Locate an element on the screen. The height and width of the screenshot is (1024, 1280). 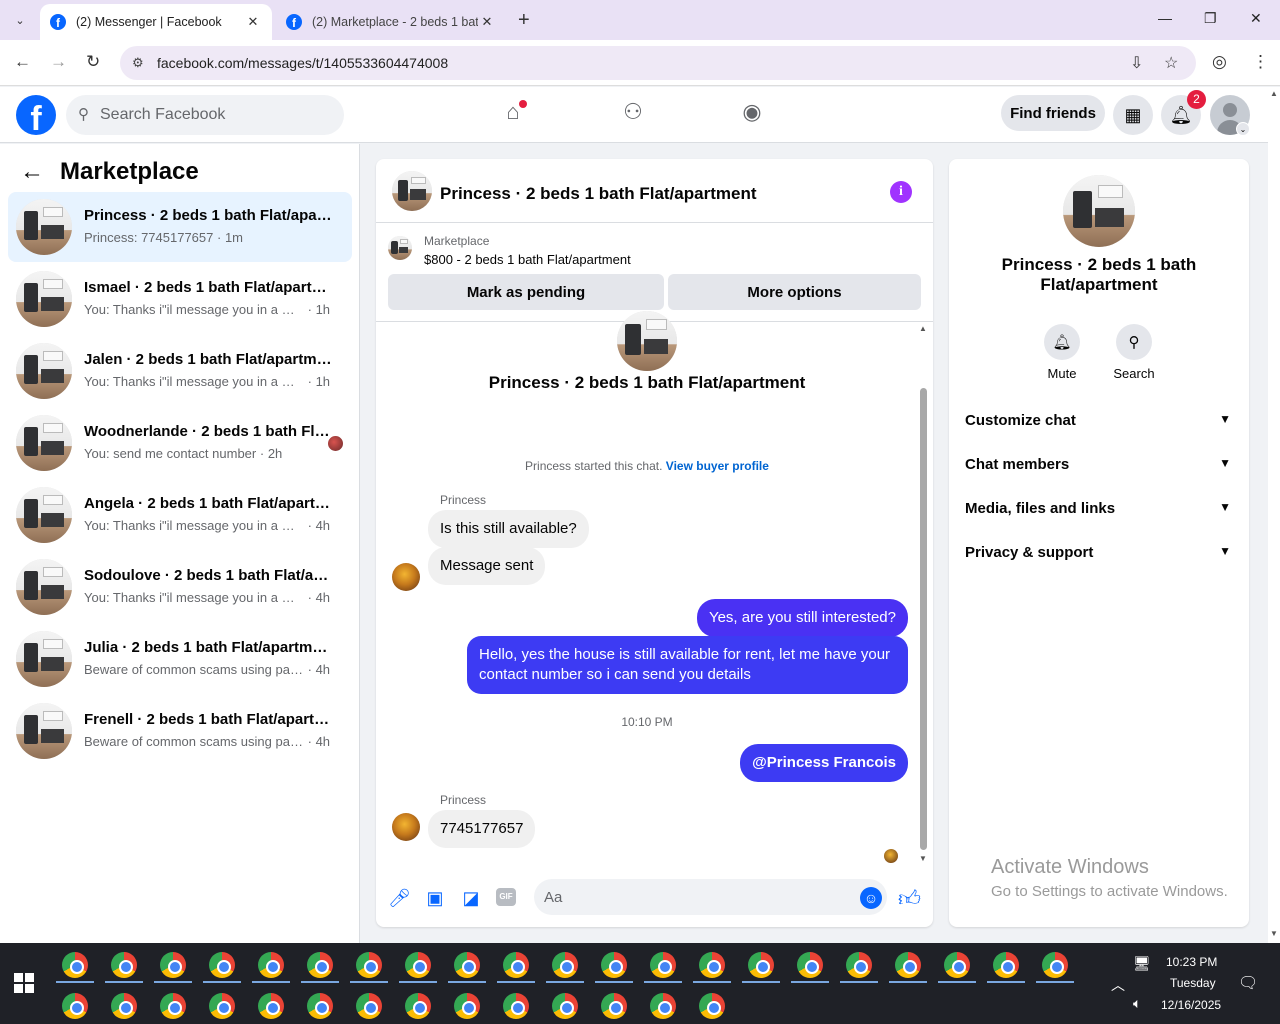
reload-icon: ↻ is located at coordinates (93, 62).